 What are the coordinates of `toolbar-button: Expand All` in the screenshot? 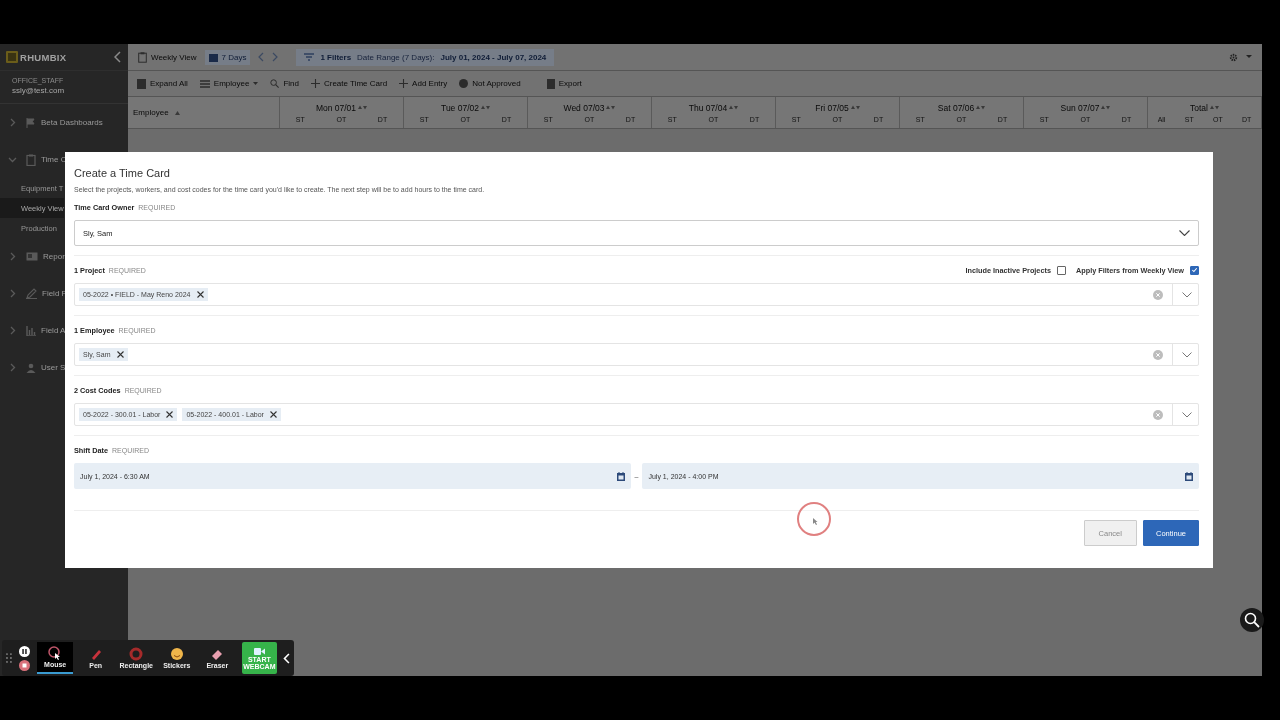 It's located at (162, 83).